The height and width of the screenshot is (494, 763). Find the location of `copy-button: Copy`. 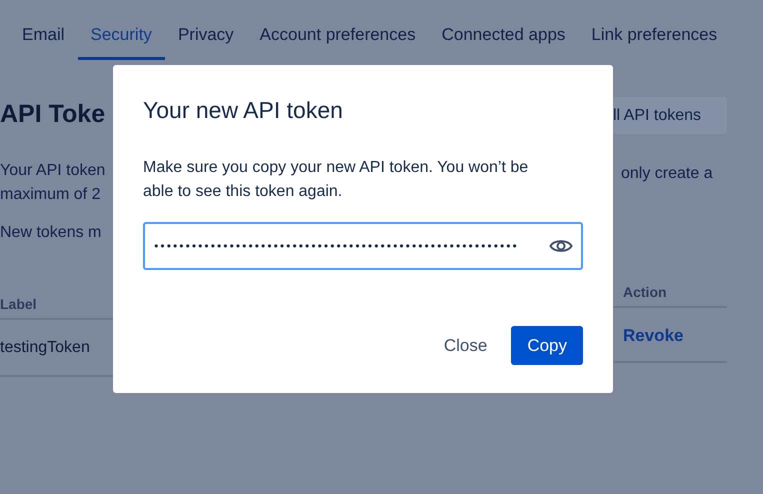

copy-button: Copy is located at coordinates (547, 345).